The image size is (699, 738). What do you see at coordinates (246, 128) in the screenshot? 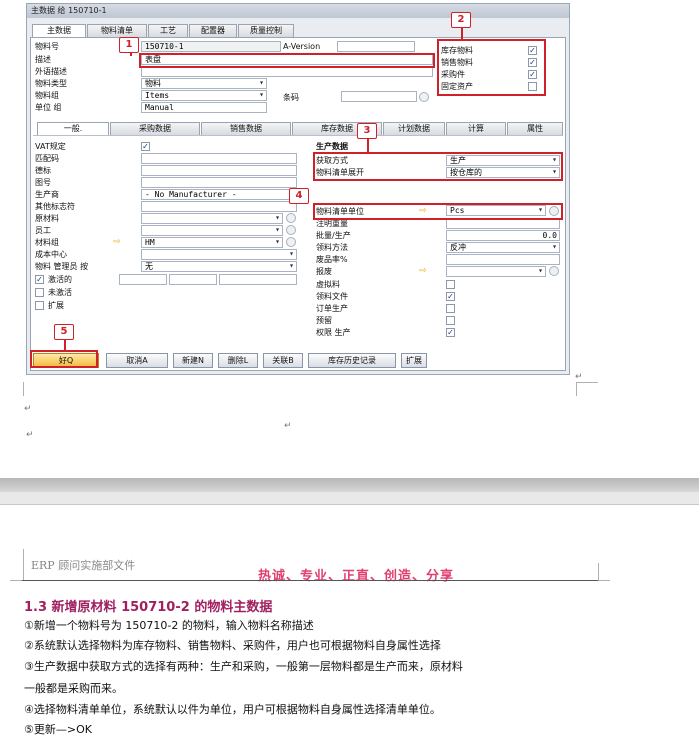
I see `tab-sales-data: 销售数据` at bounding box center [246, 128].